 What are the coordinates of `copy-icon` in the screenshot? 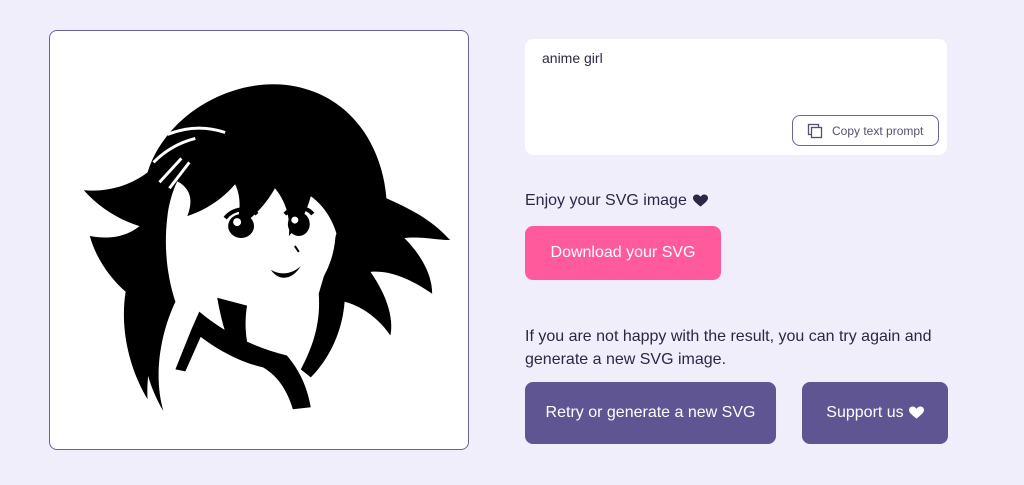 It's located at (815, 131).